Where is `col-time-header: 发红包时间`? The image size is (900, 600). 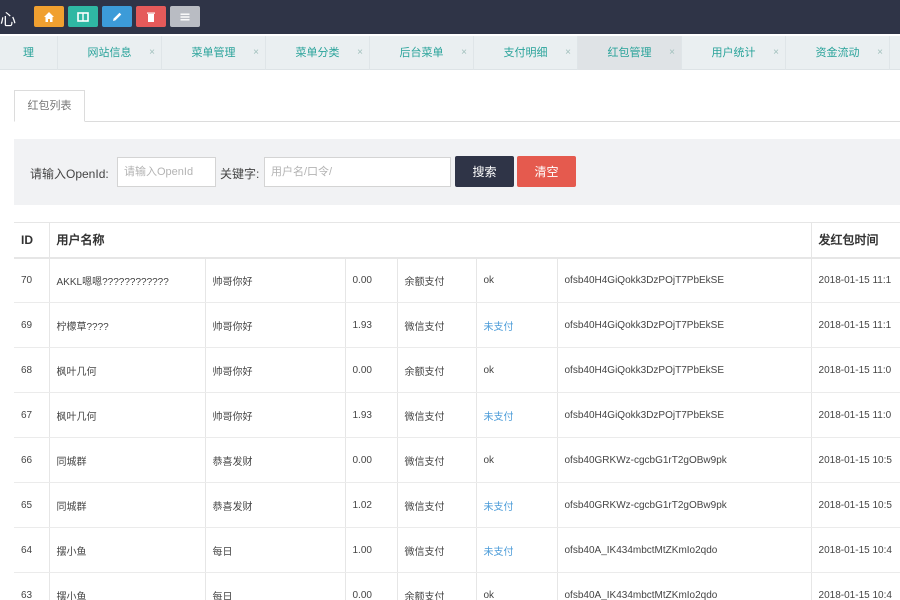 col-time-header: 发红包时间 is located at coordinates (855, 240).